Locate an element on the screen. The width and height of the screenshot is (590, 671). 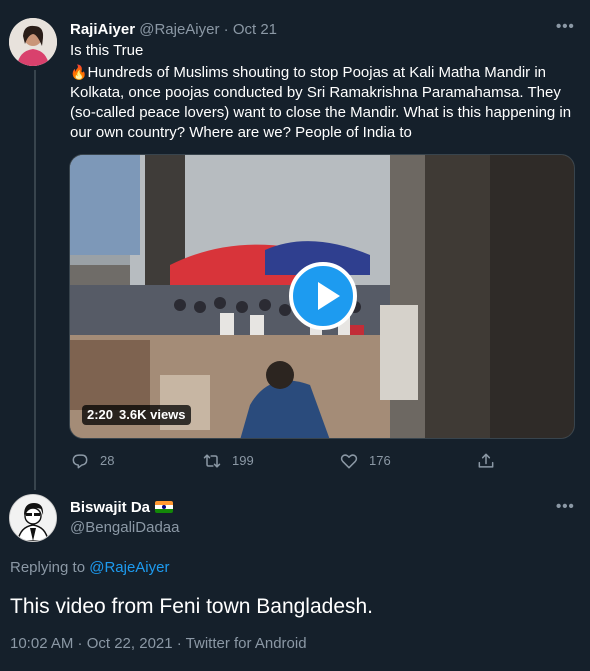
reply-author-name-row: Biswajit Da is located at coordinates (122, 508).